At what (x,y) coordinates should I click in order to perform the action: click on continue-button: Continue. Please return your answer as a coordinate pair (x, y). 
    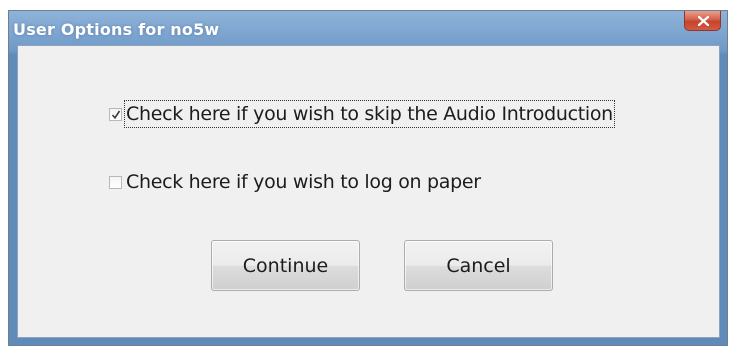
    Looking at the image, I should click on (285, 265).